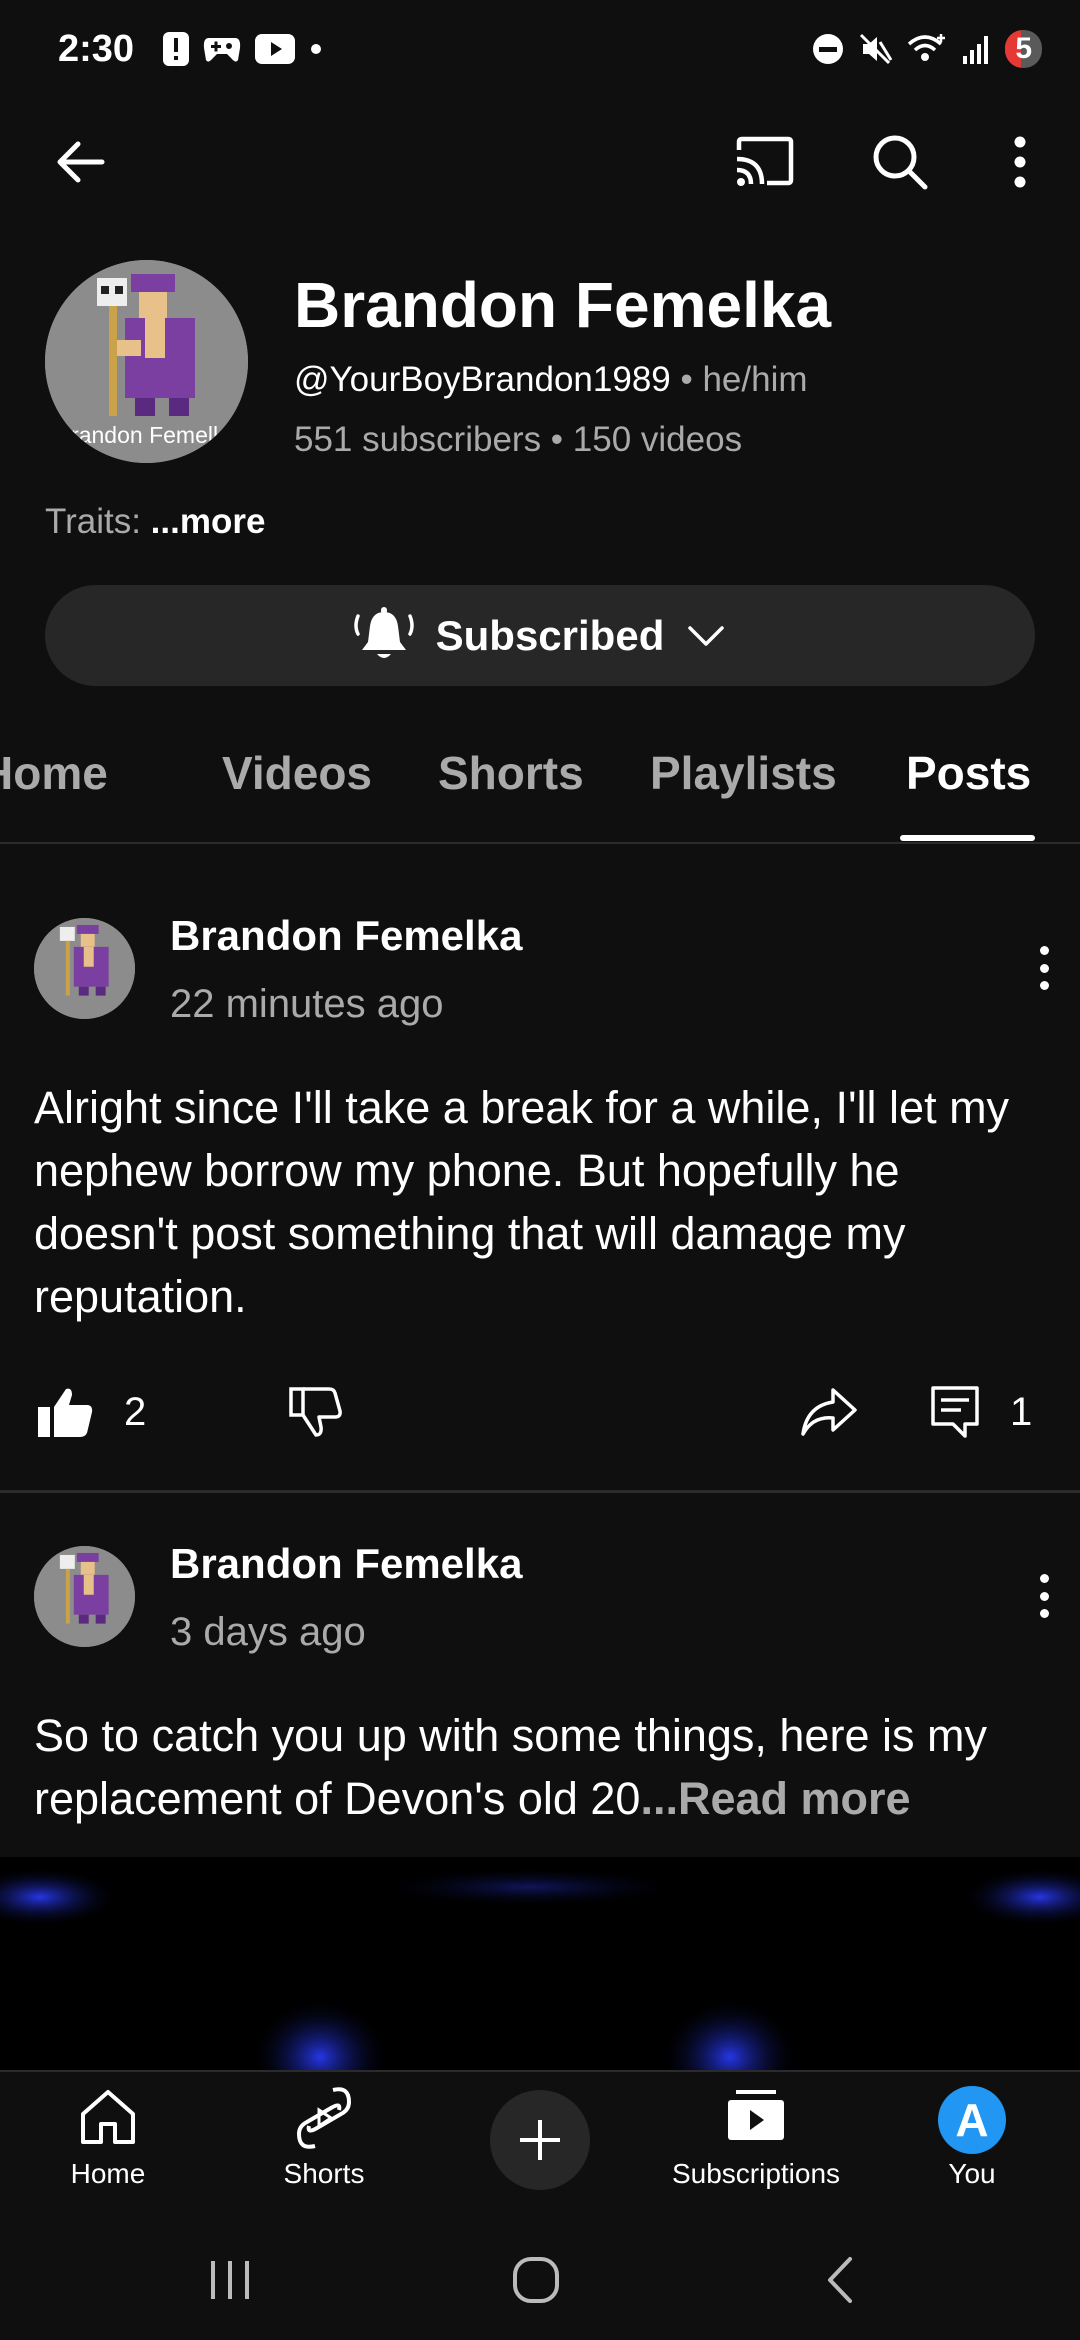 This screenshot has width=1080, height=2340. I want to click on nav-you-label: You, so click(972, 2173).